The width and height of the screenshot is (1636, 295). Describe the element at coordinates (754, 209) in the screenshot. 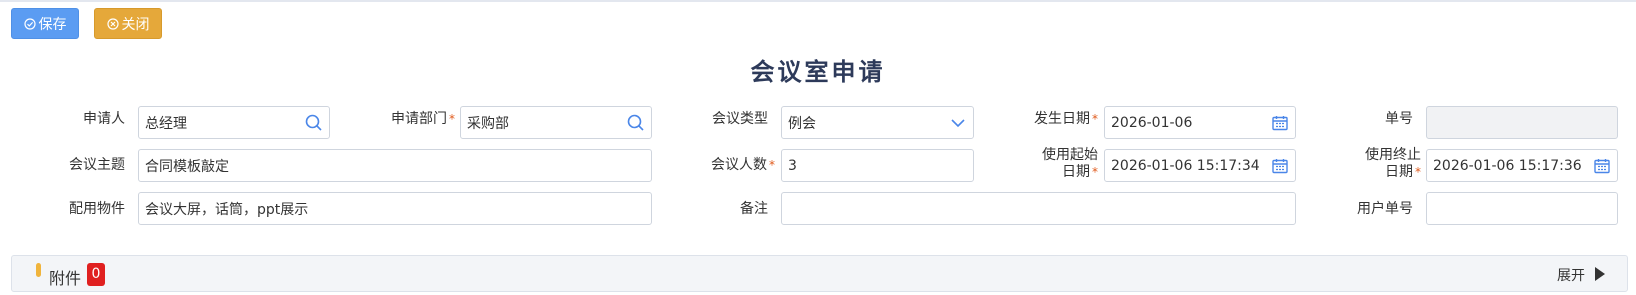

I see `remark-label: 备注` at that location.